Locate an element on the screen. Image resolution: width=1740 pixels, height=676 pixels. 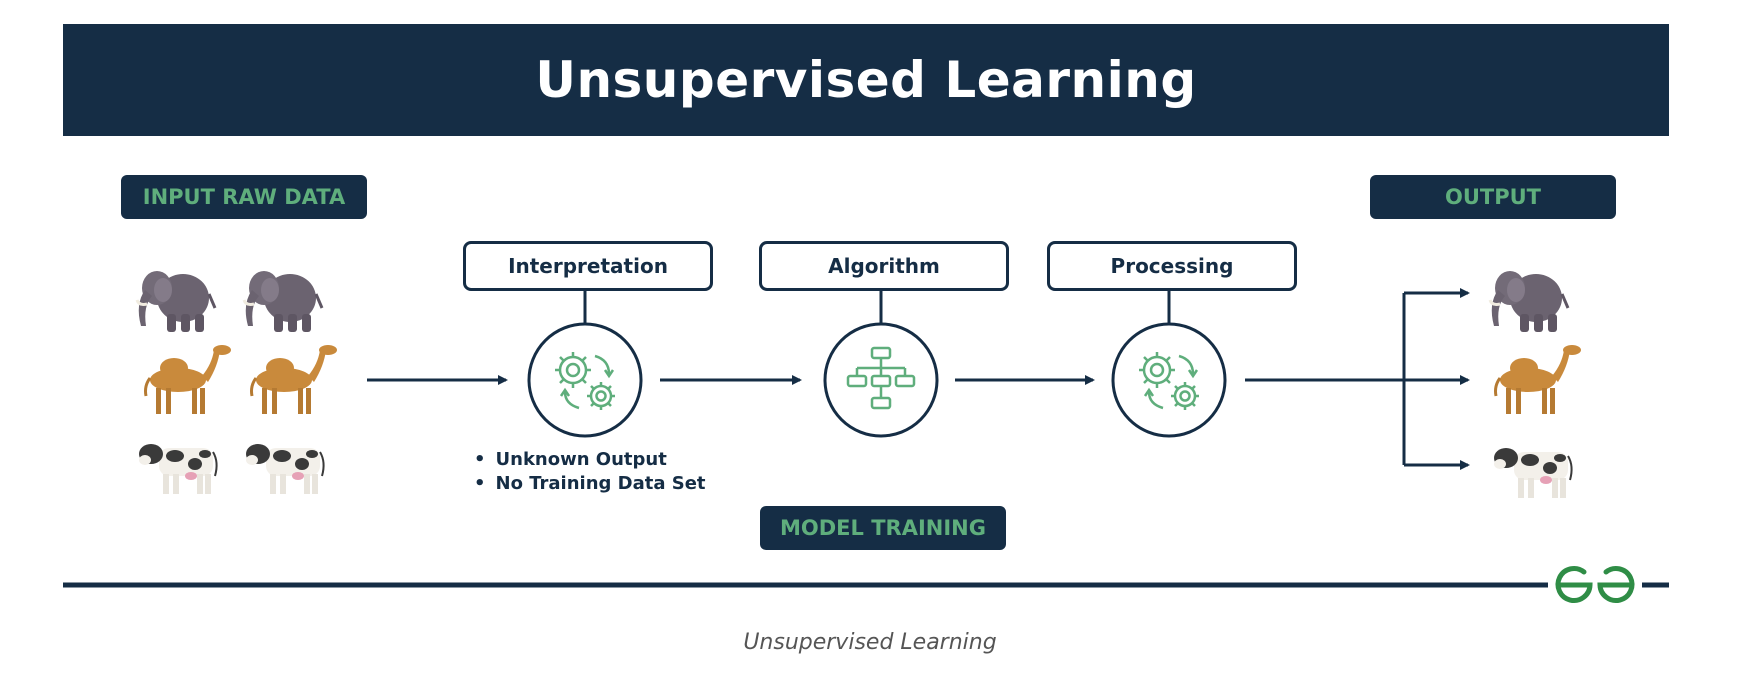
algorithm-circle is located at coordinates (881, 380).